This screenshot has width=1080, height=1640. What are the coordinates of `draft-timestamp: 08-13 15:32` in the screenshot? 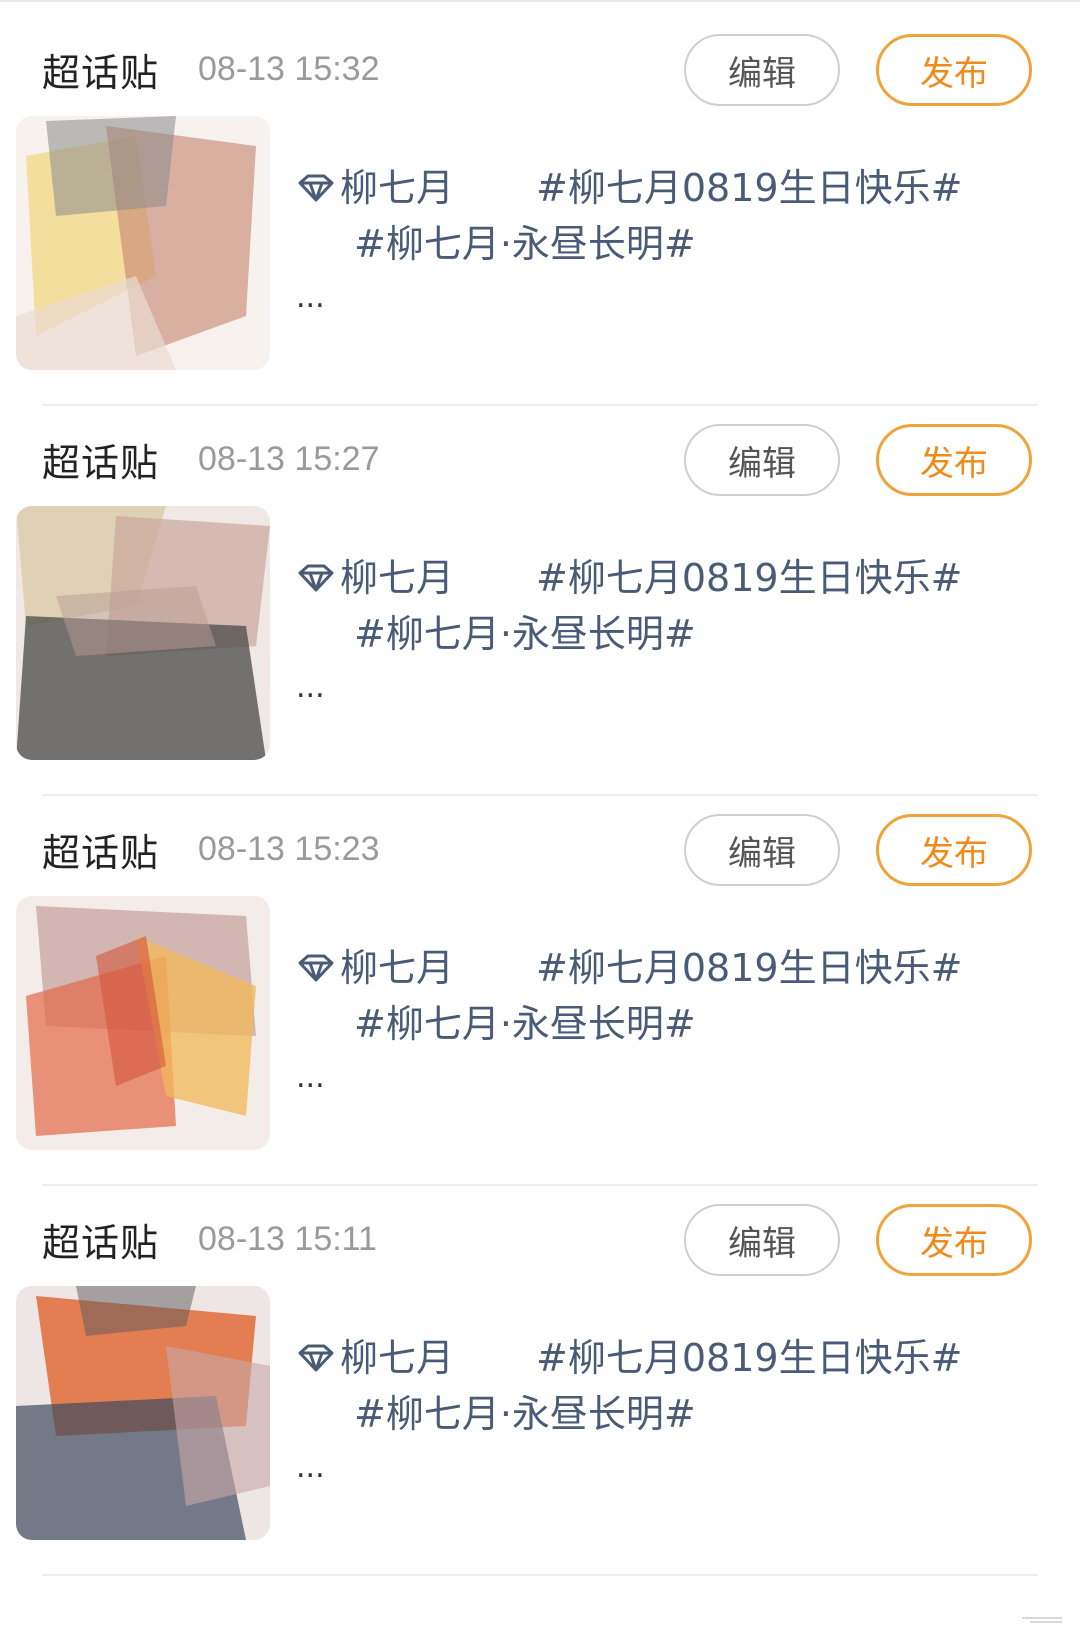 It's located at (289, 69).